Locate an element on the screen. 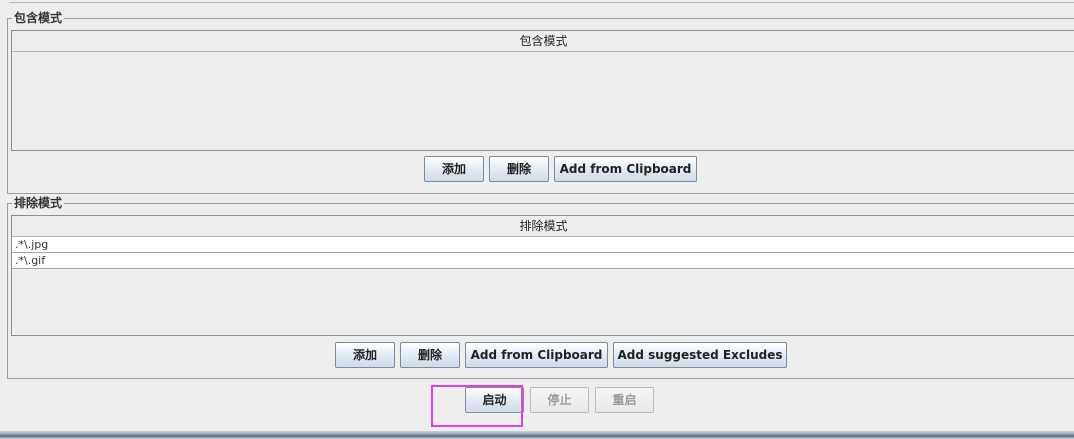 Image resolution: width=1074 pixels, height=439 pixels. start-button-highlight is located at coordinates (477, 406).